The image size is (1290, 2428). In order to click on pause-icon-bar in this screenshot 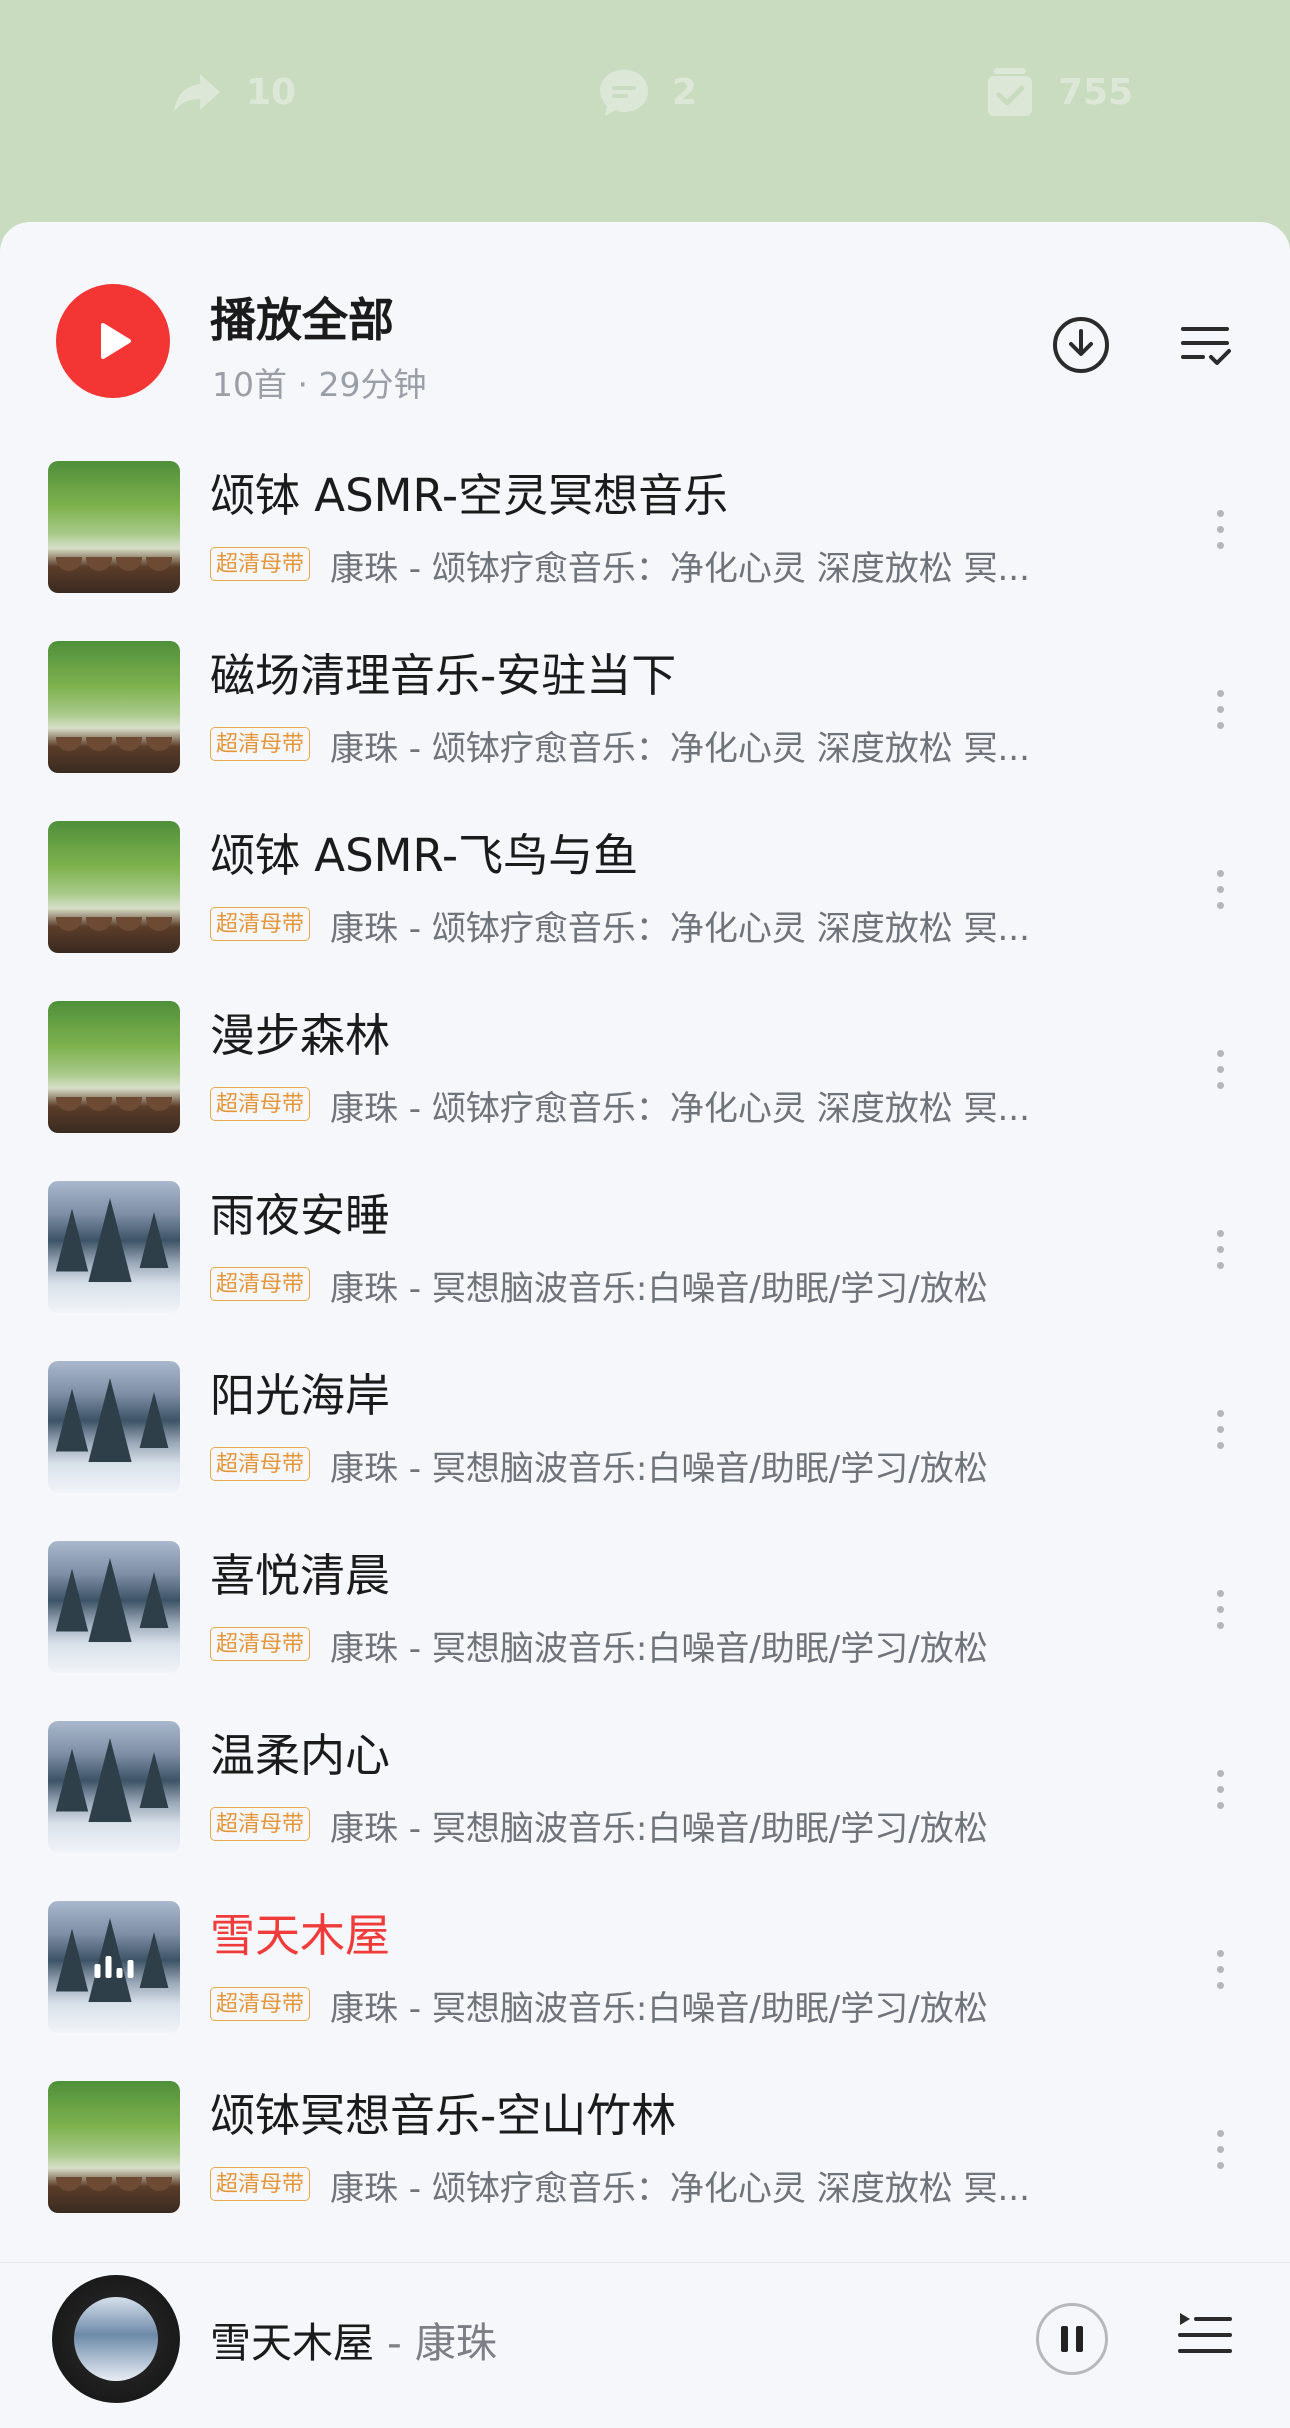, I will do `click(1079, 2339)`.